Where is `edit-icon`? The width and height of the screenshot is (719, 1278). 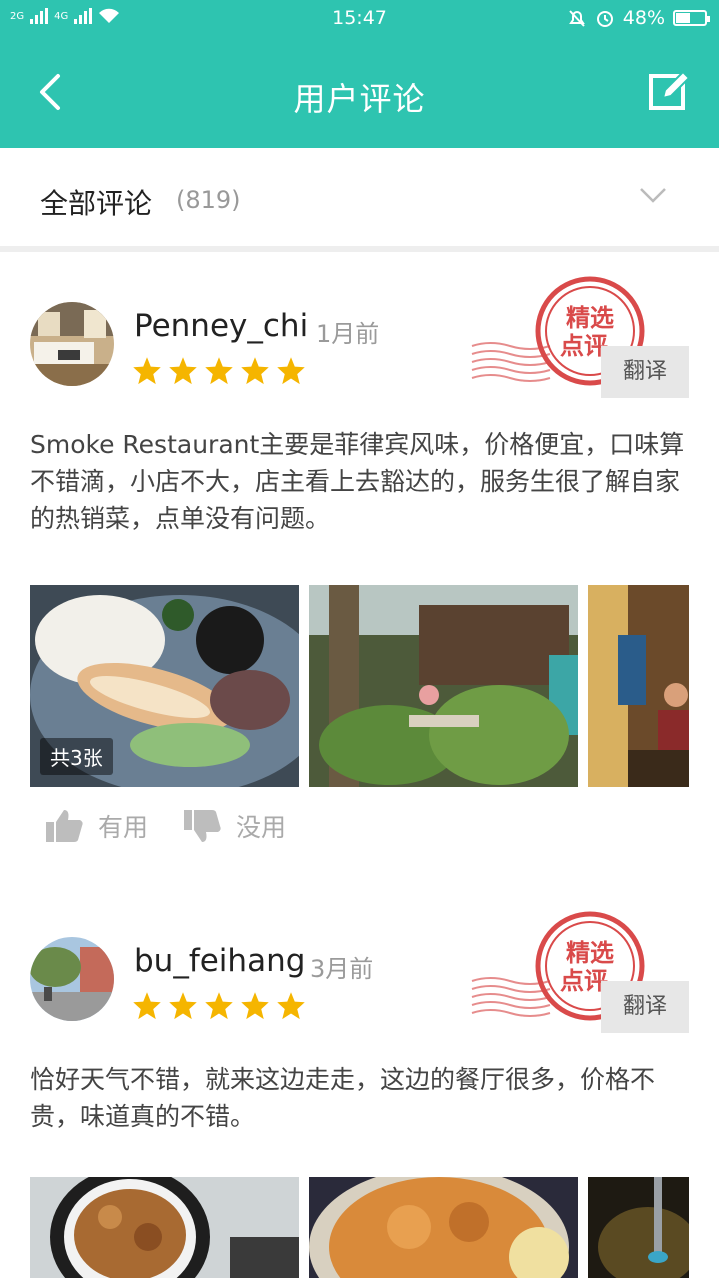 edit-icon is located at coordinates (670, 90).